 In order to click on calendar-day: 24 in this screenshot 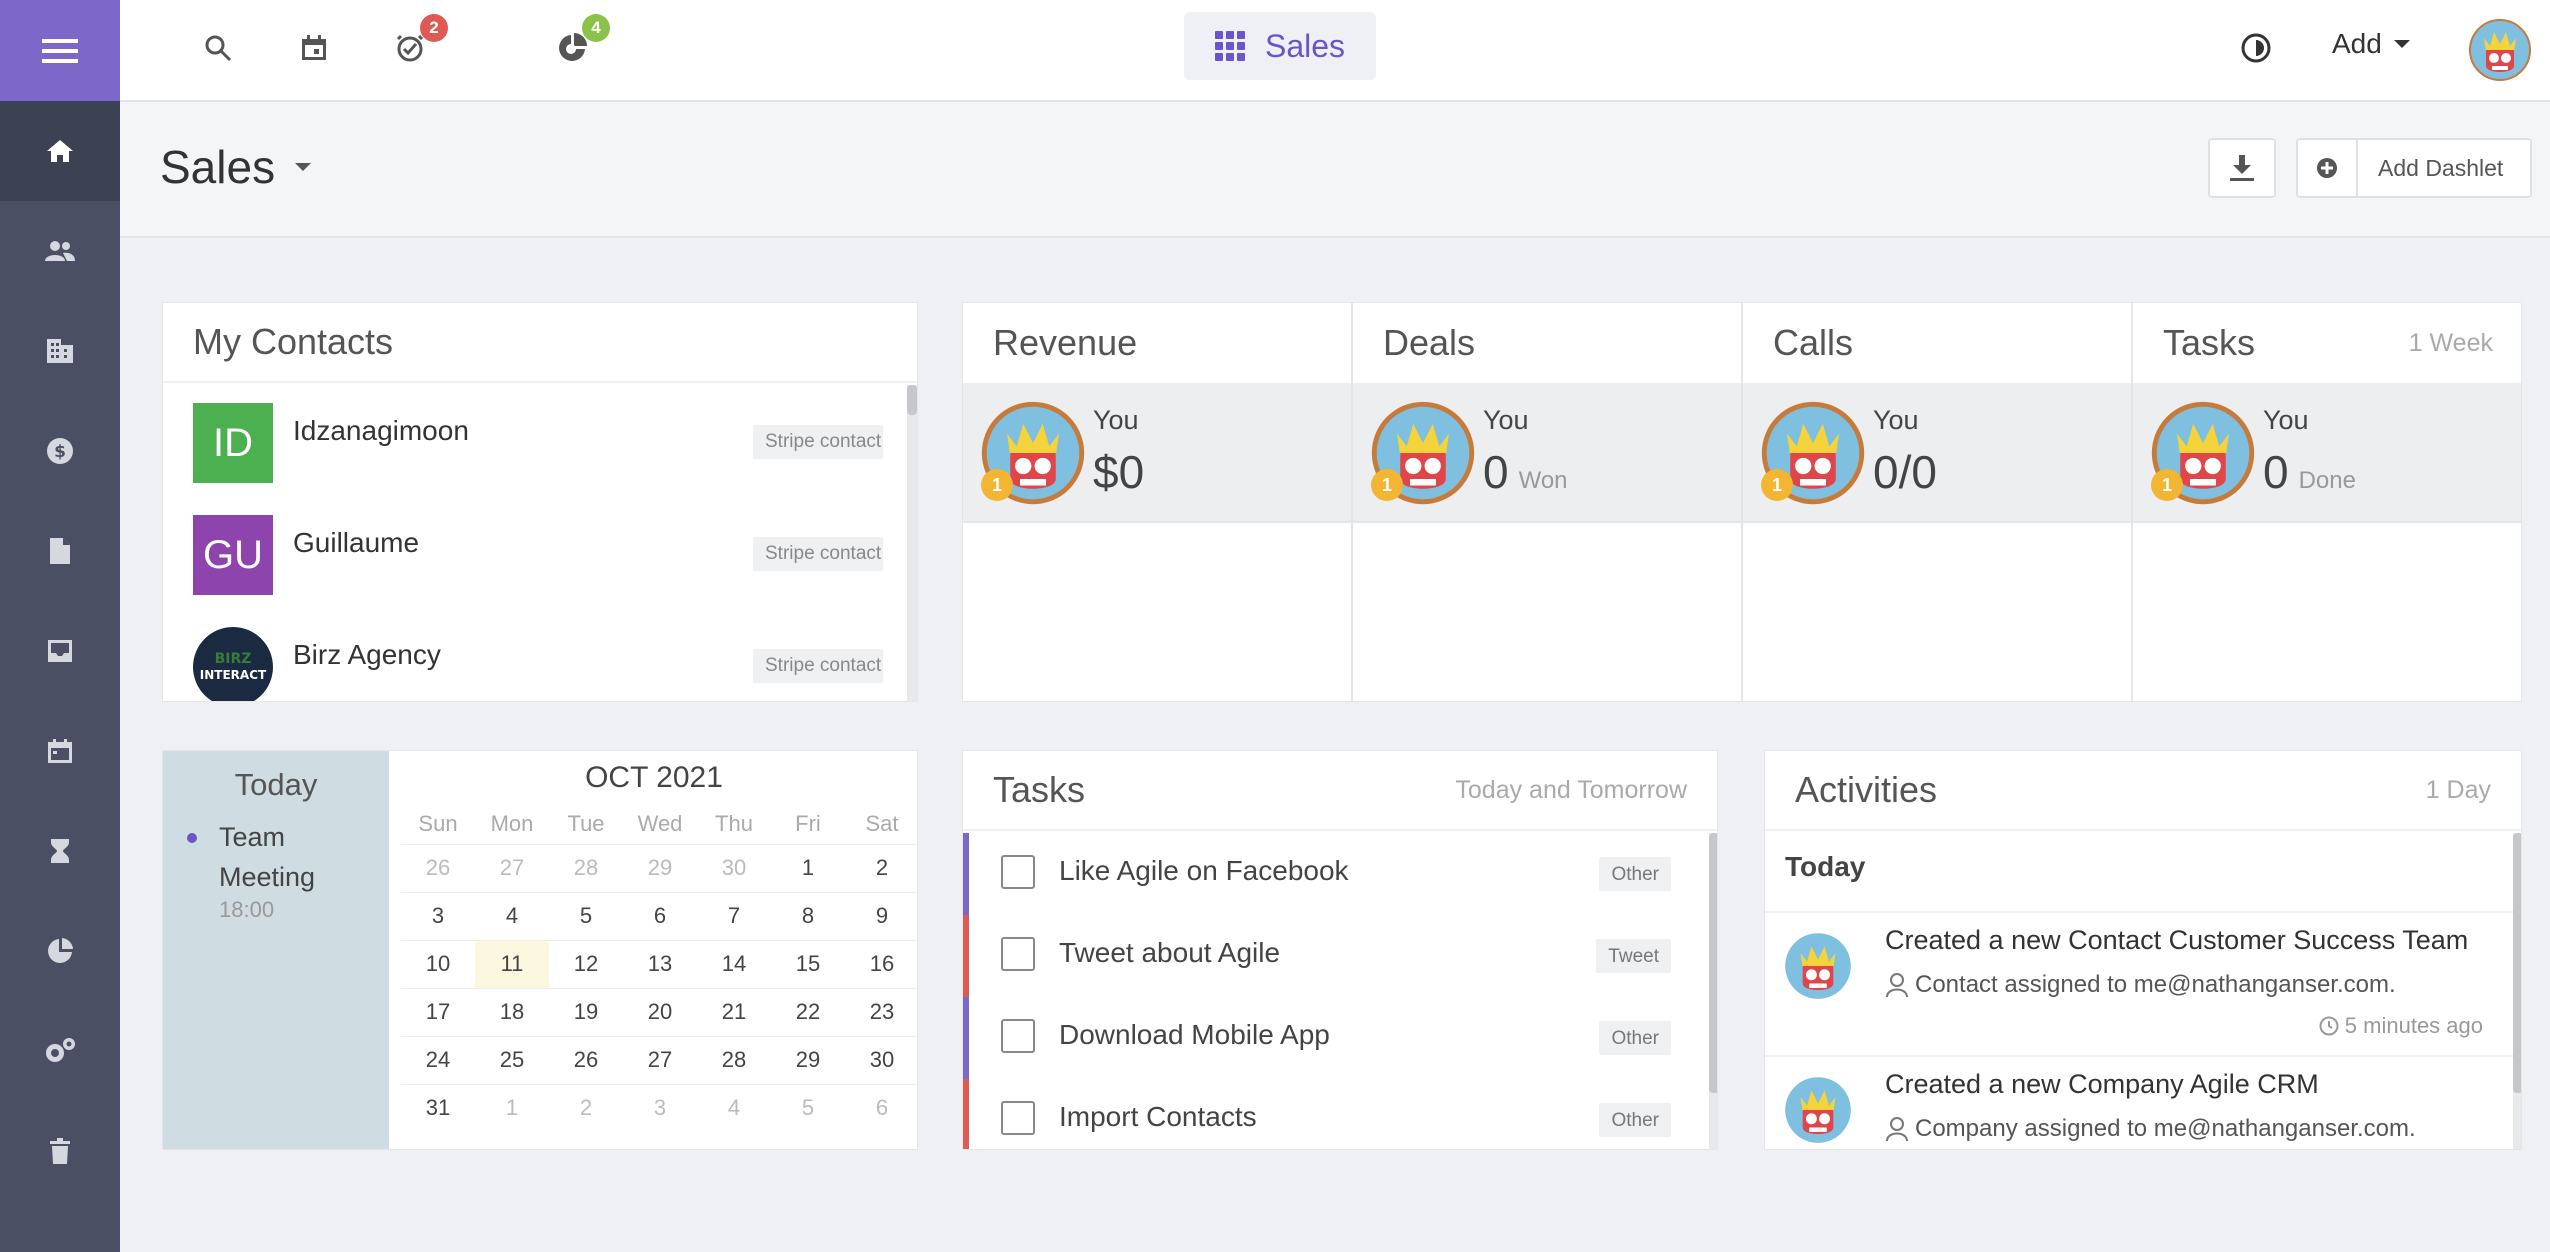, I will do `click(438, 1060)`.